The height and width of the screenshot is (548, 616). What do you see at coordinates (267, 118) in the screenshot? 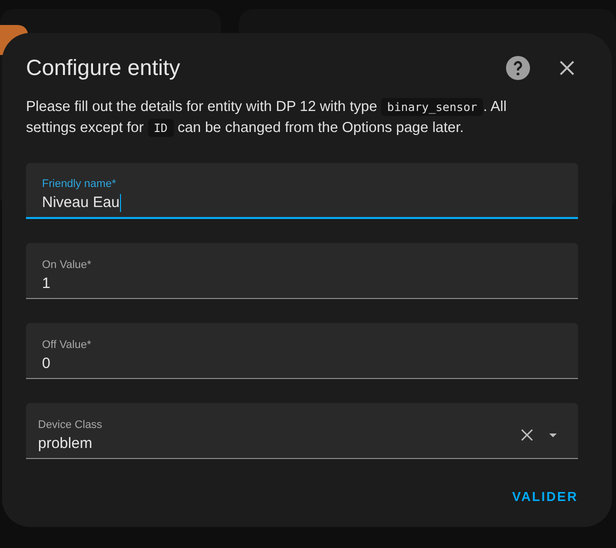
I see `description: Please fill out the details for entity with DP 12 with type binary_sensor . All settings except for ID can be changed from the Options page later.` at bounding box center [267, 118].